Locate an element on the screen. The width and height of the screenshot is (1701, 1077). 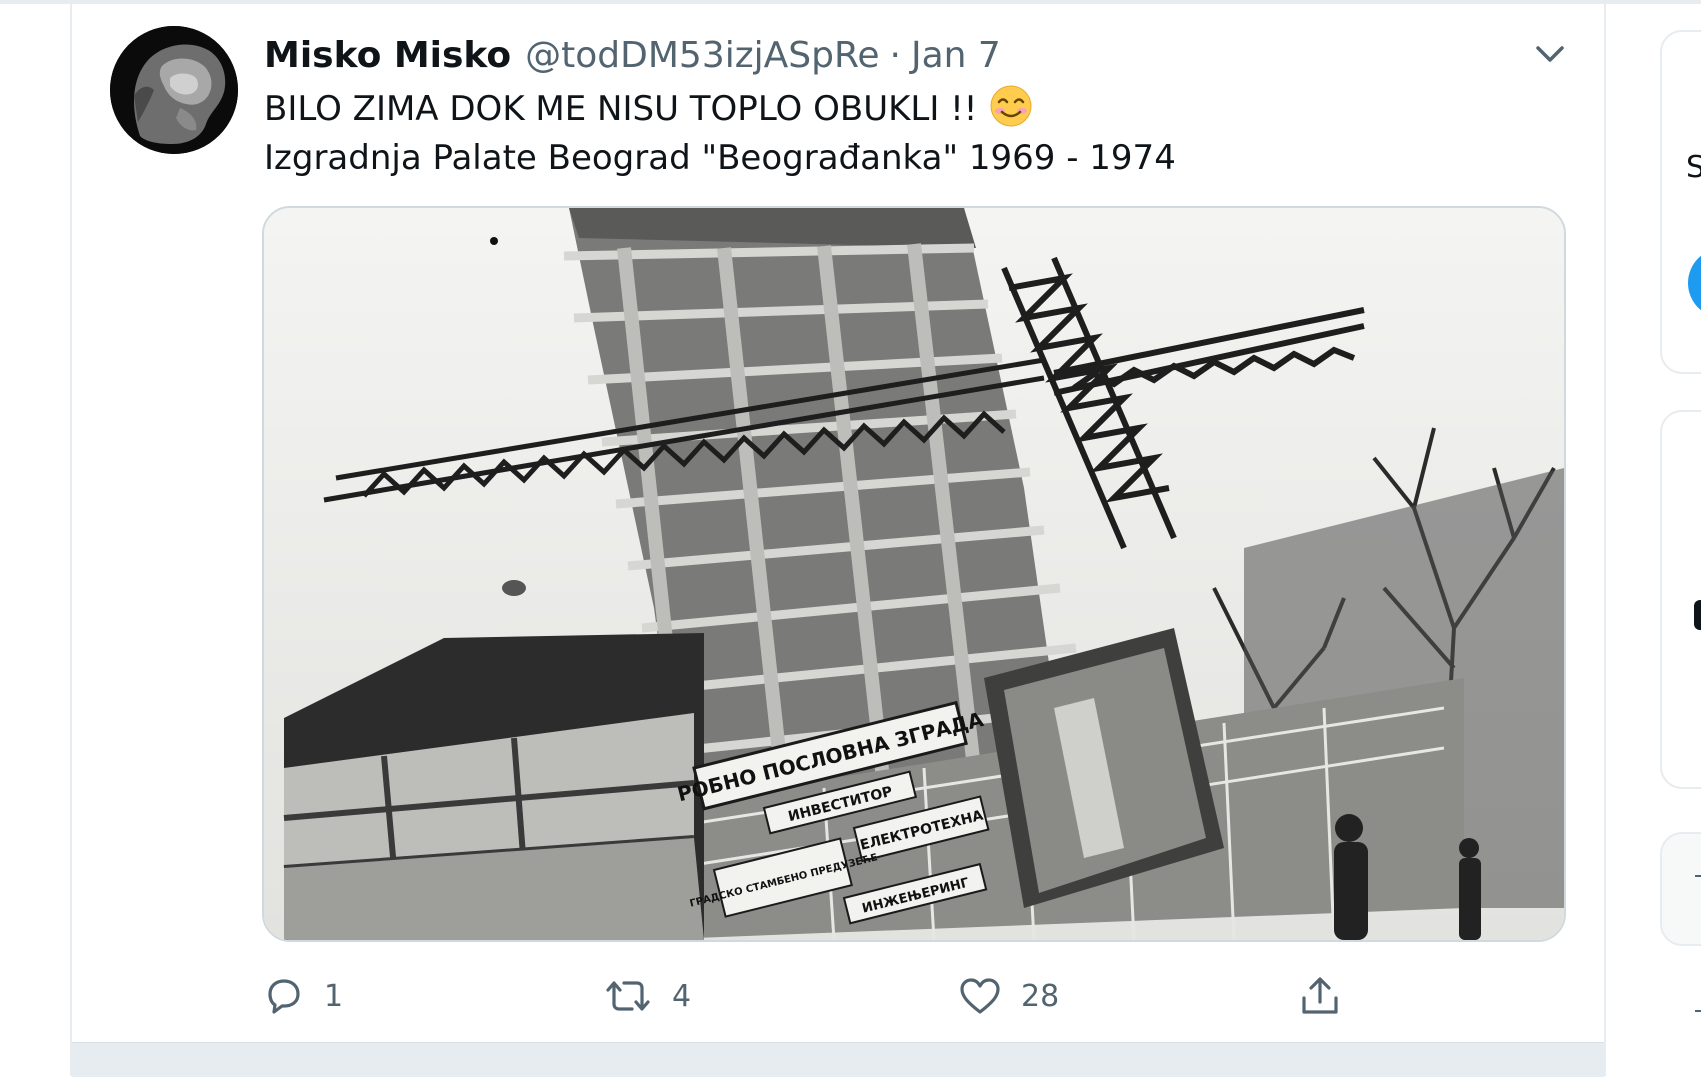
avatar is located at coordinates (174, 90).